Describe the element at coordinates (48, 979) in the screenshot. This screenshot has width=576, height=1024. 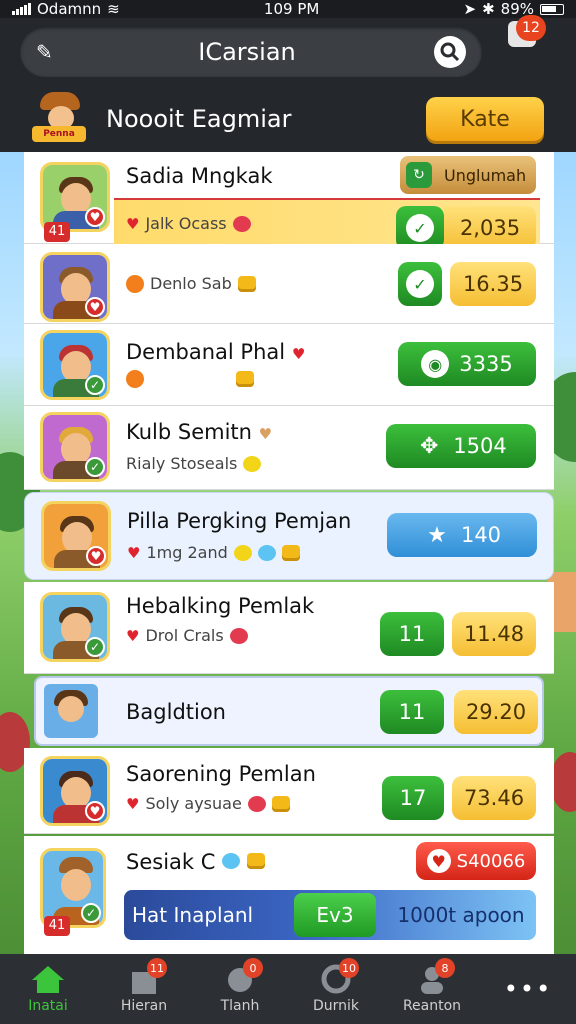
I see `home-icon` at that location.